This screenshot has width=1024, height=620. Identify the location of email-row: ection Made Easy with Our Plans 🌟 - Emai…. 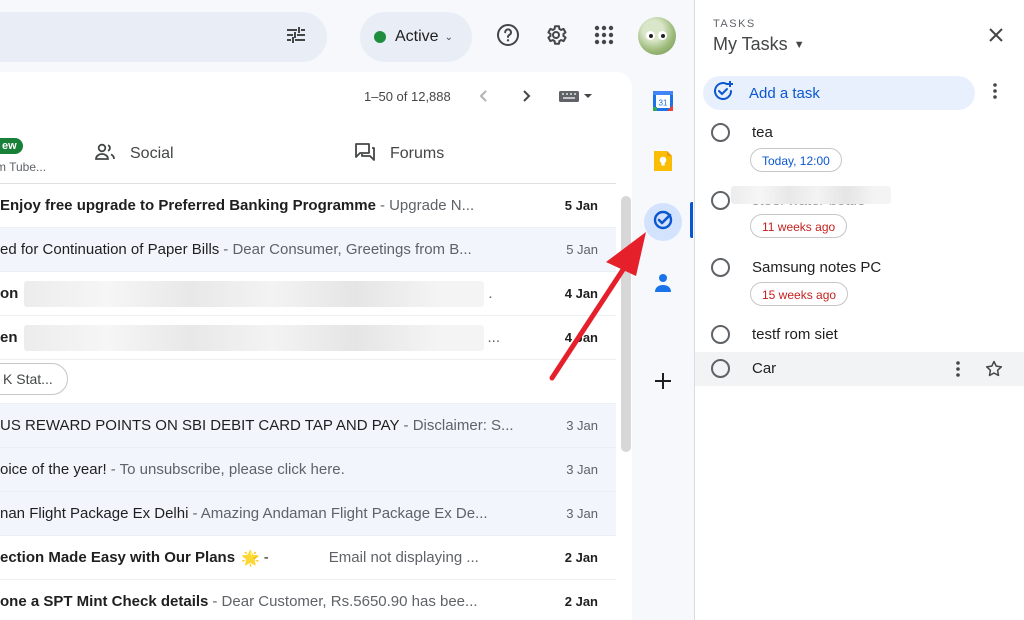
(308, 558).